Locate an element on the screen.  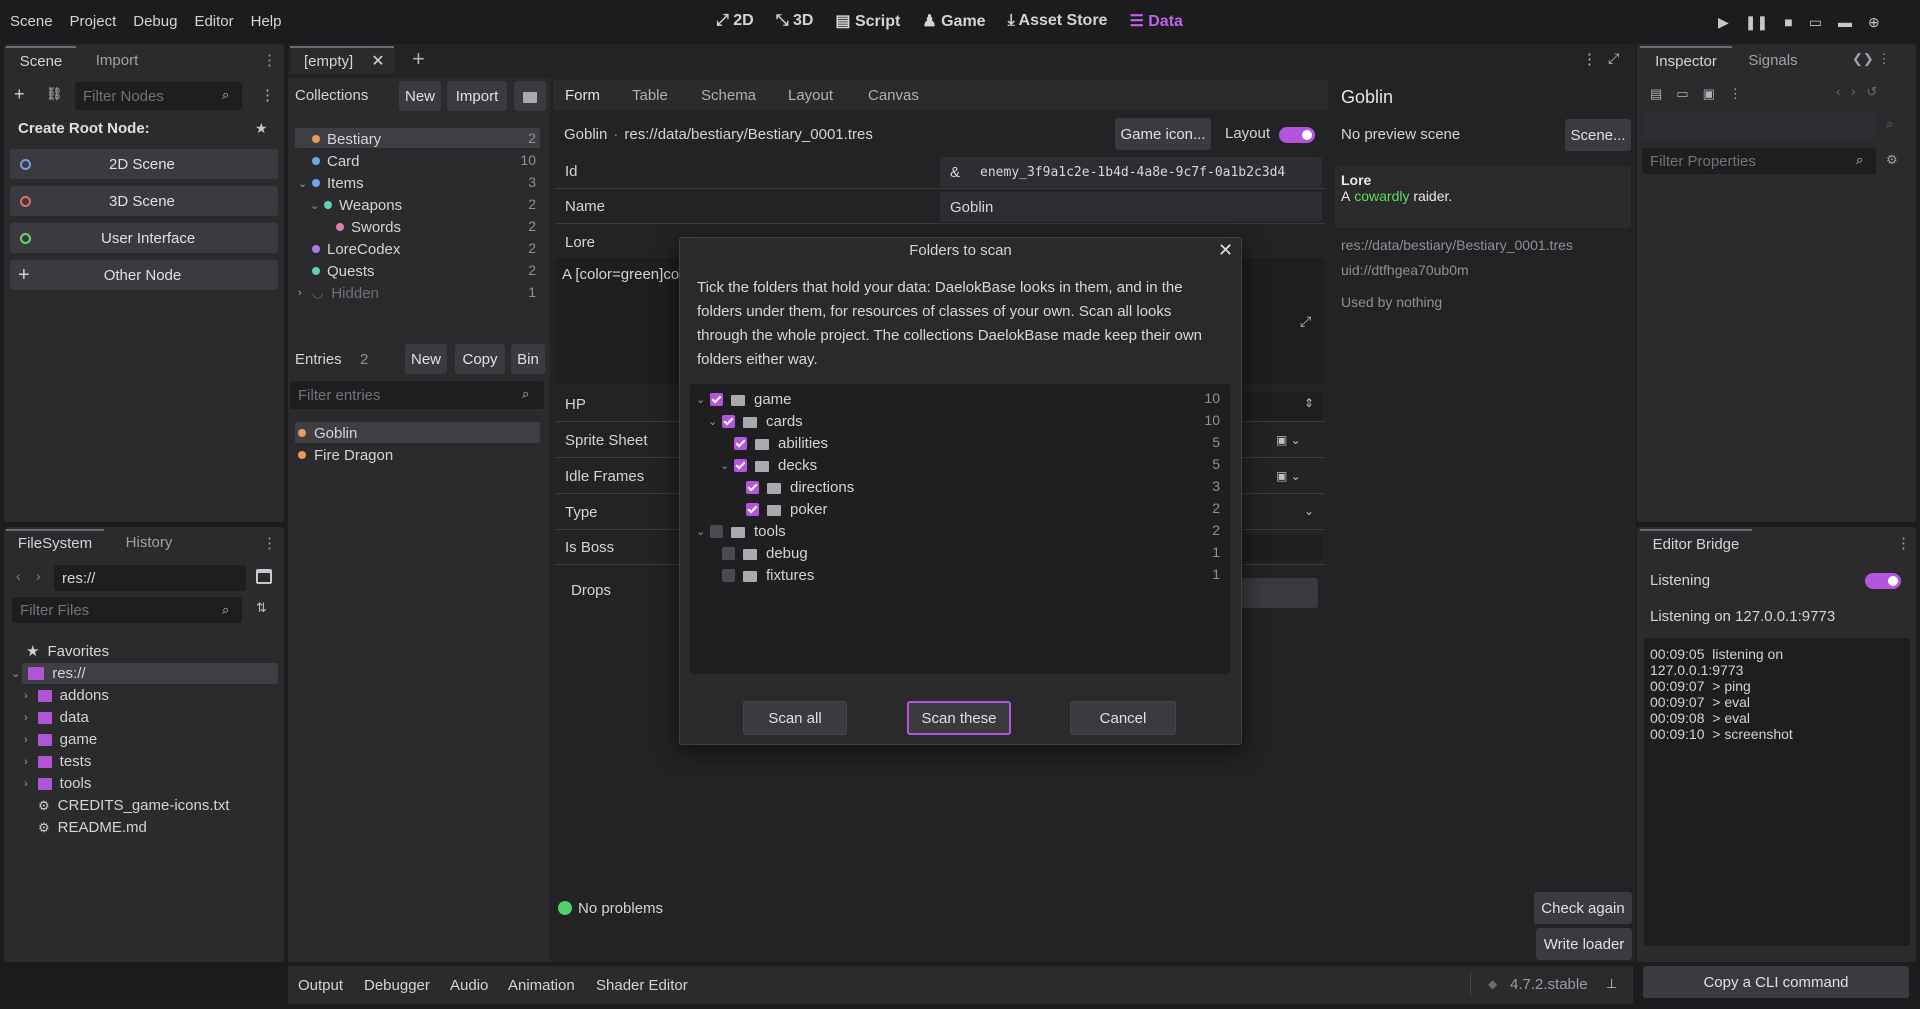
form-tab-table: Table is located at coordinates (650, 95).